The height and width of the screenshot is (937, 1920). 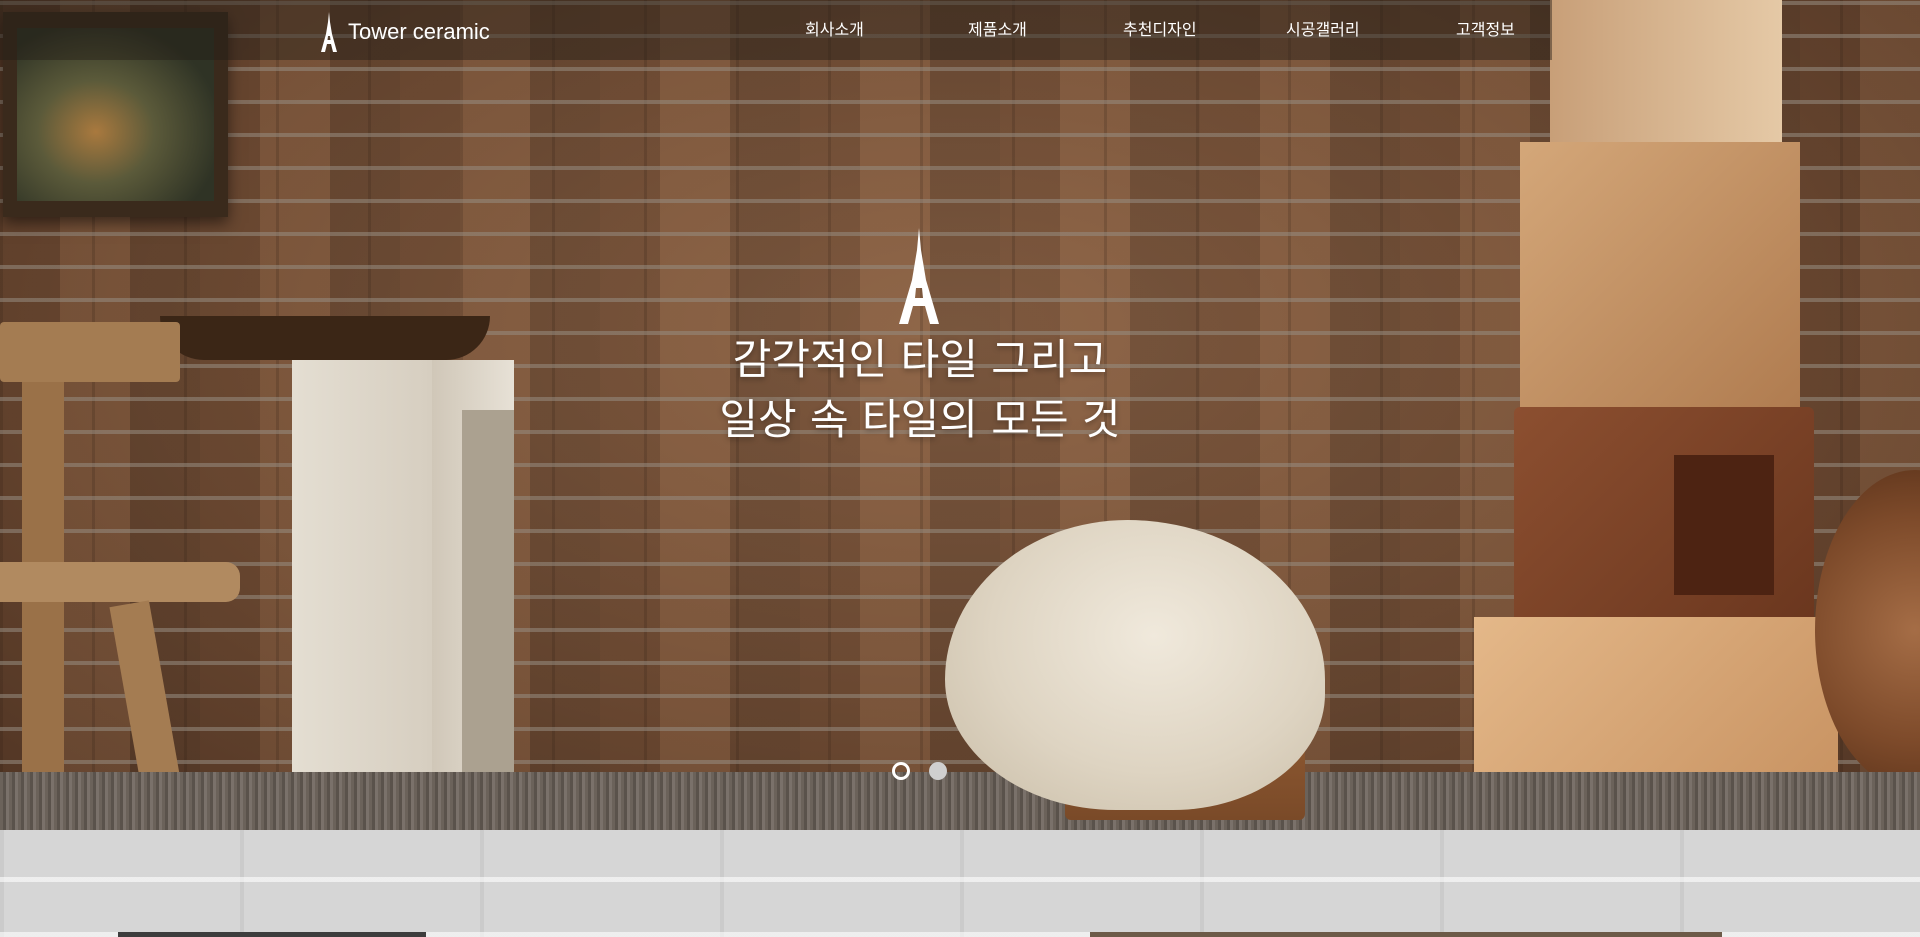 What do you see at coordinates (1323, 28) in the screenshot?
I see `nav-item-gallery: 시공갤러리` at bounding box center [1323, 28].